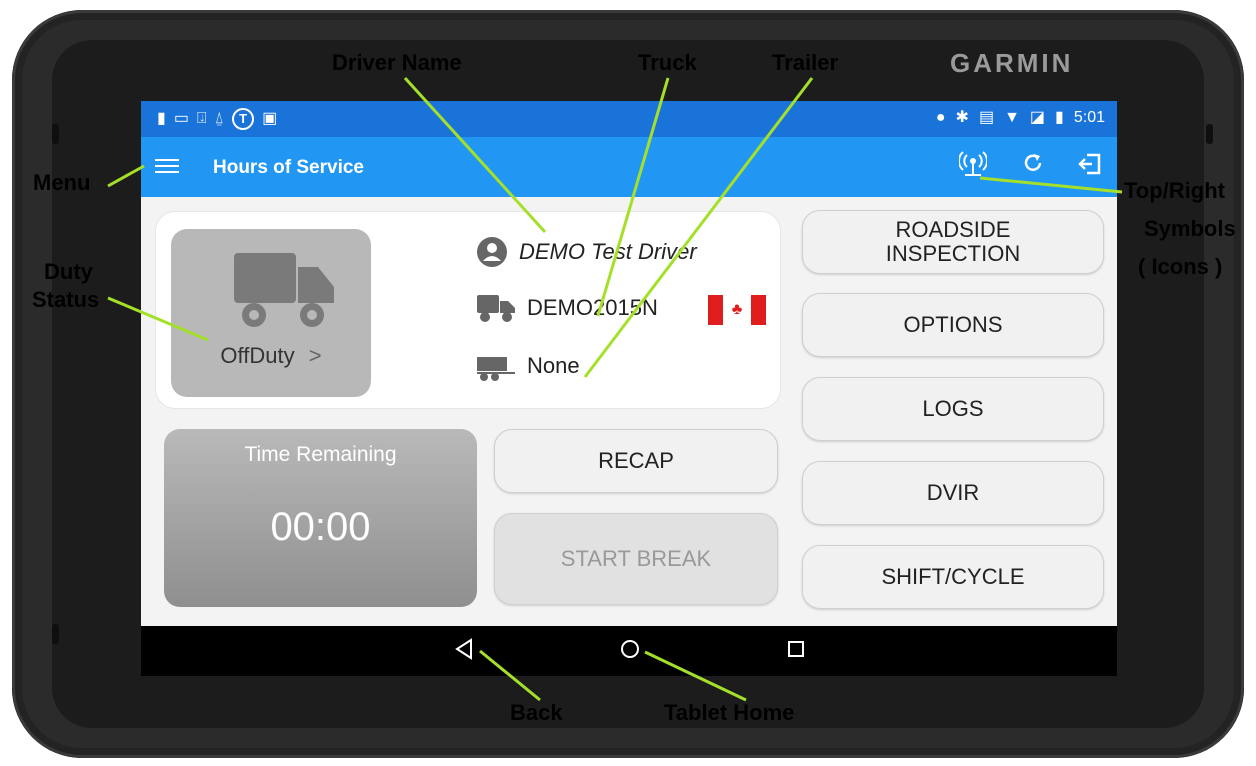  What do you see at coordinates (1051, 185) in the screenshot?
I see `top-right-leader-line` at bounding box center [1051, 185].